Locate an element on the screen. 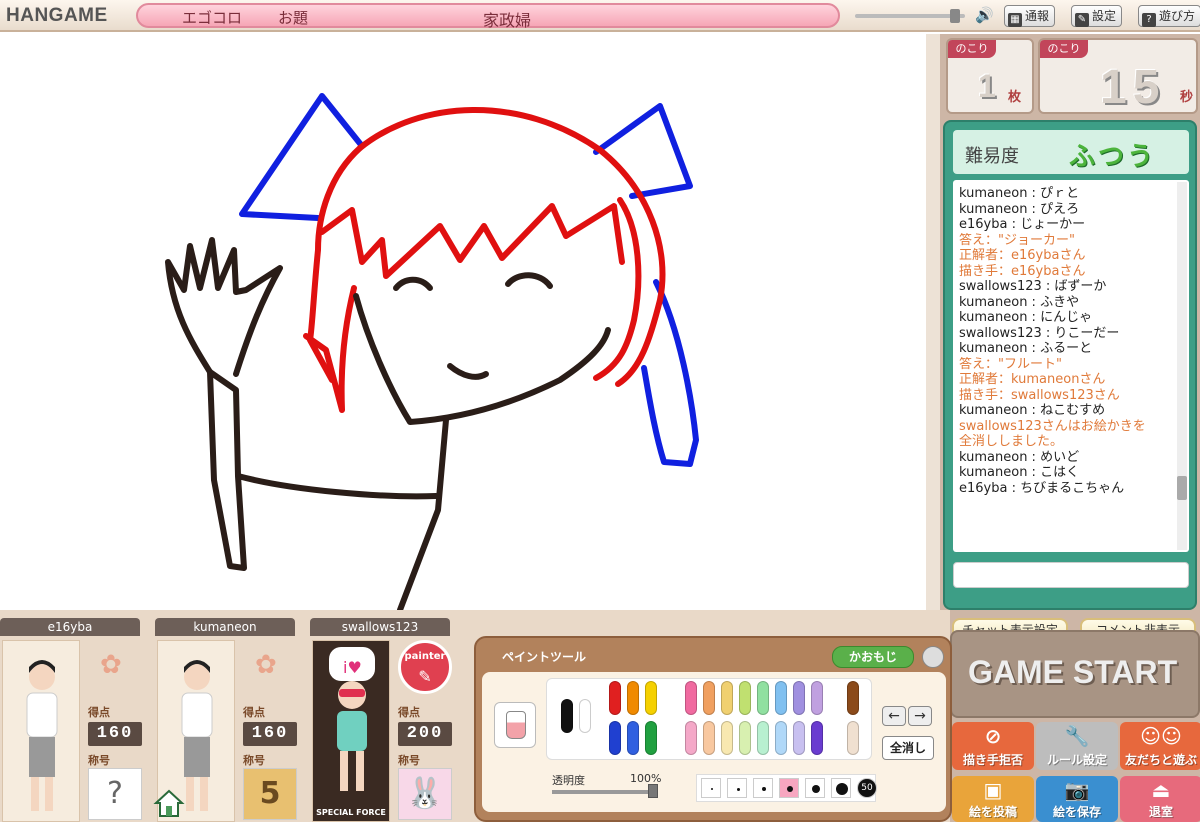 The image size is (1200, 822). exit-icon: ⏏ is located at coordinates (1161, 790).